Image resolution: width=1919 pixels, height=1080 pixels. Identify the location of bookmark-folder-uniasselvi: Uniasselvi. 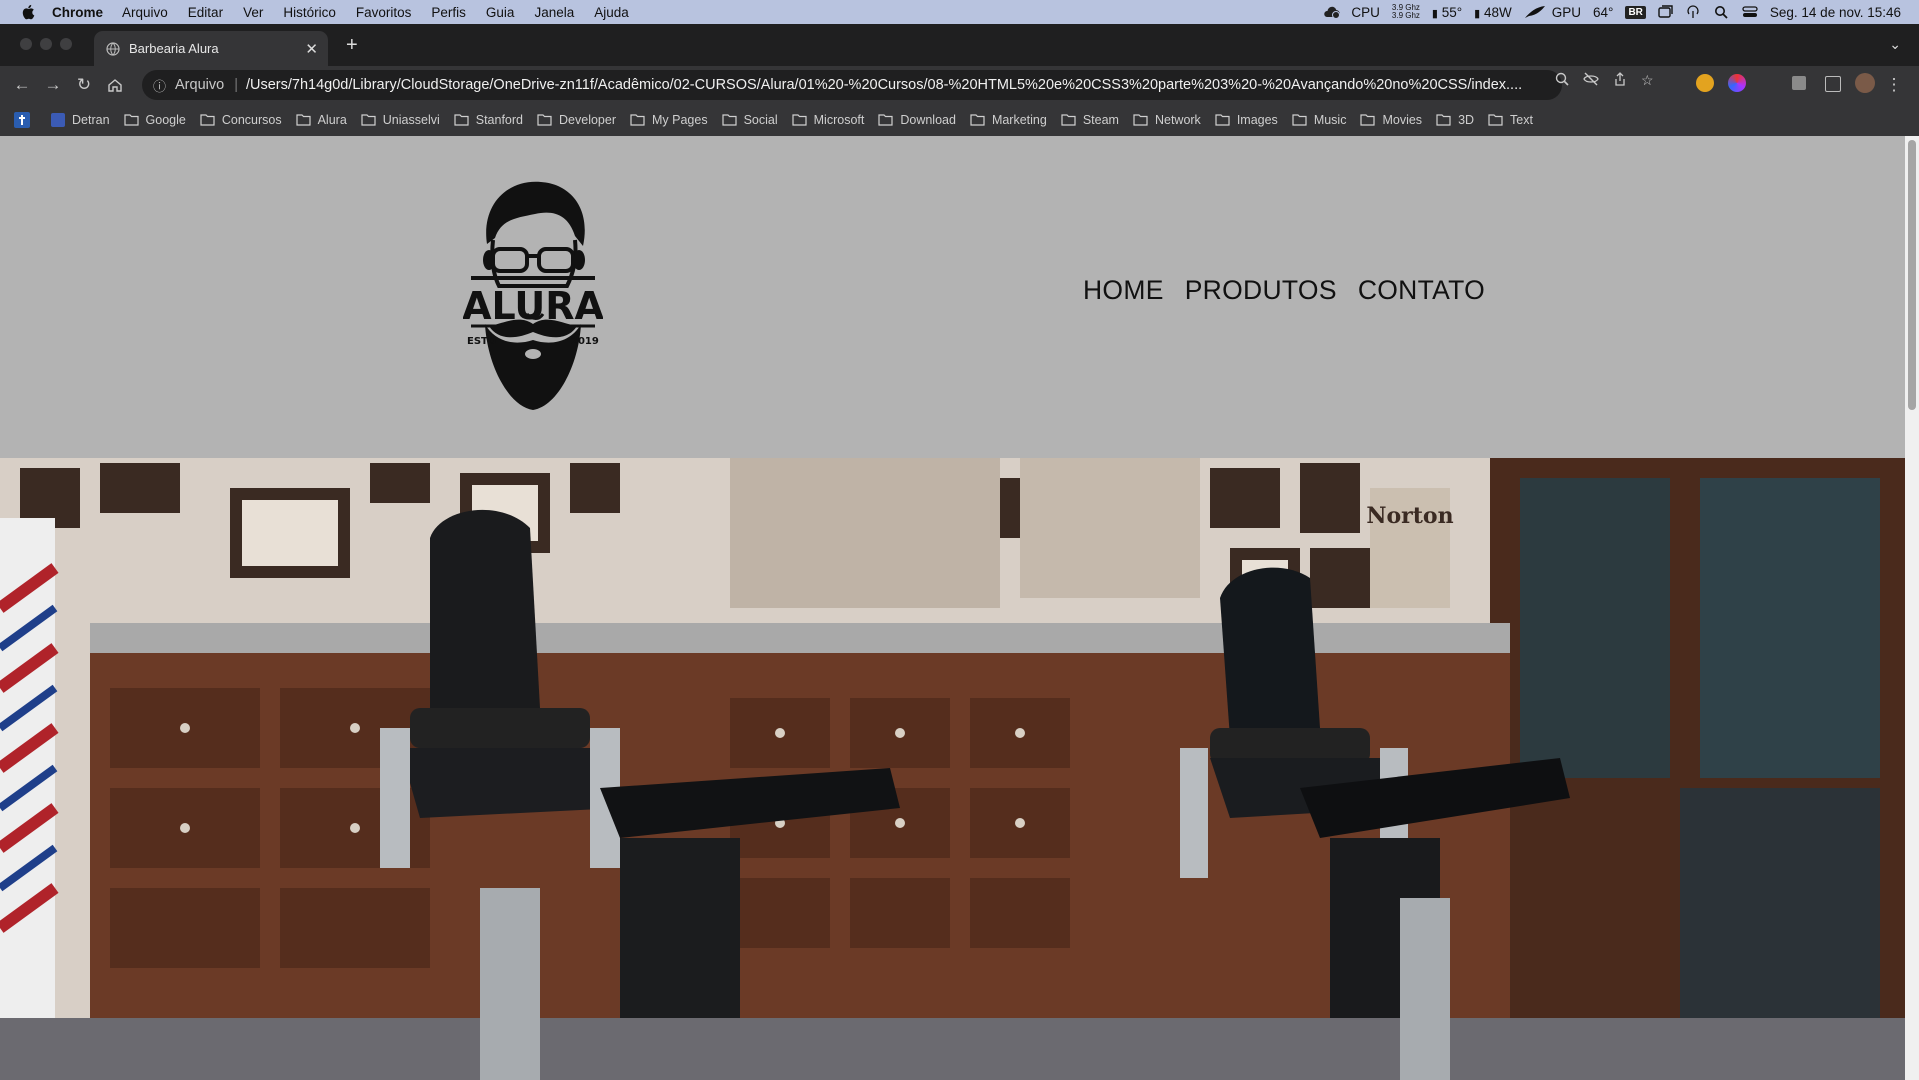
(400, 120).